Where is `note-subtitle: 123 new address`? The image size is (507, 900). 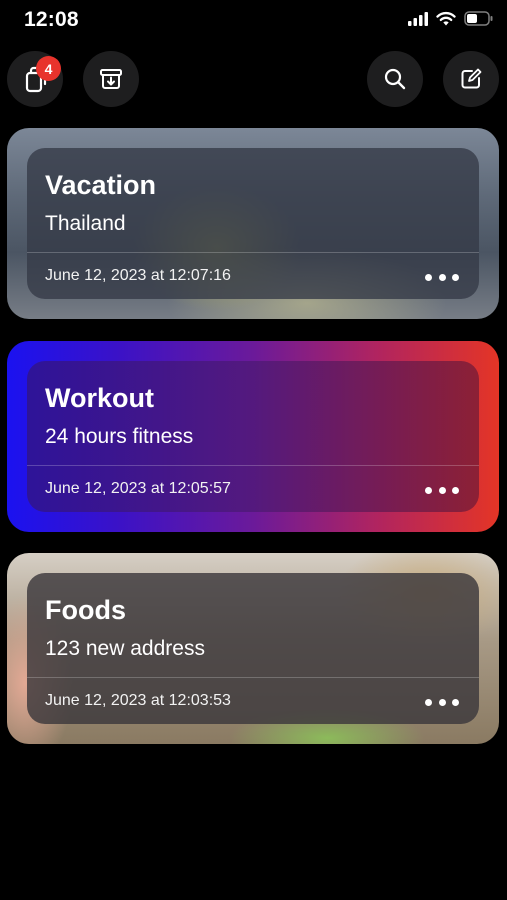 note-subtitle: 123 new address is located at coordinates (125, 648).